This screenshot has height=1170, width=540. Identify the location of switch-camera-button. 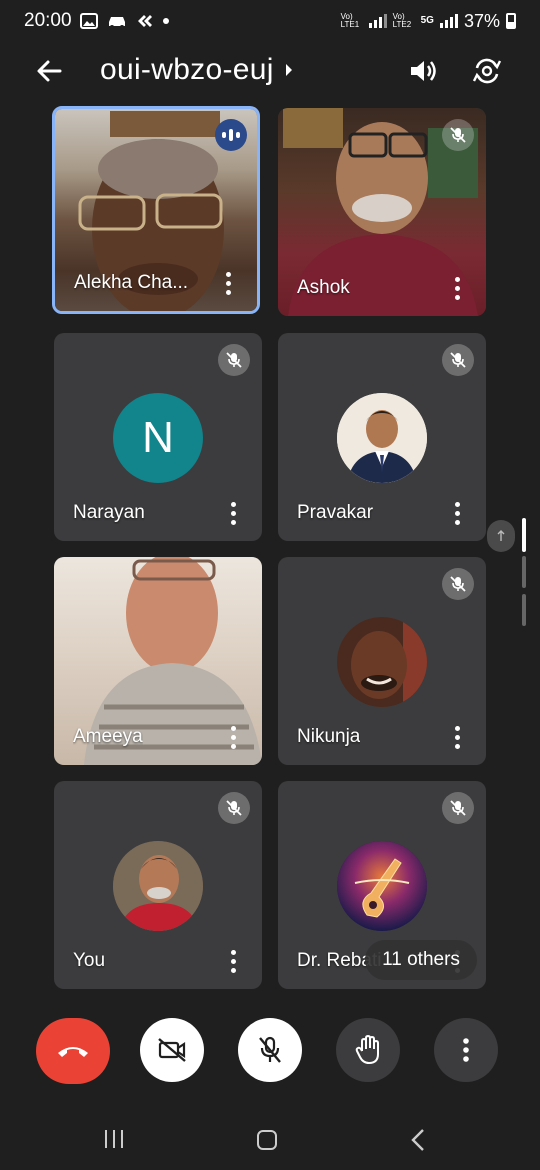
(487, 71).